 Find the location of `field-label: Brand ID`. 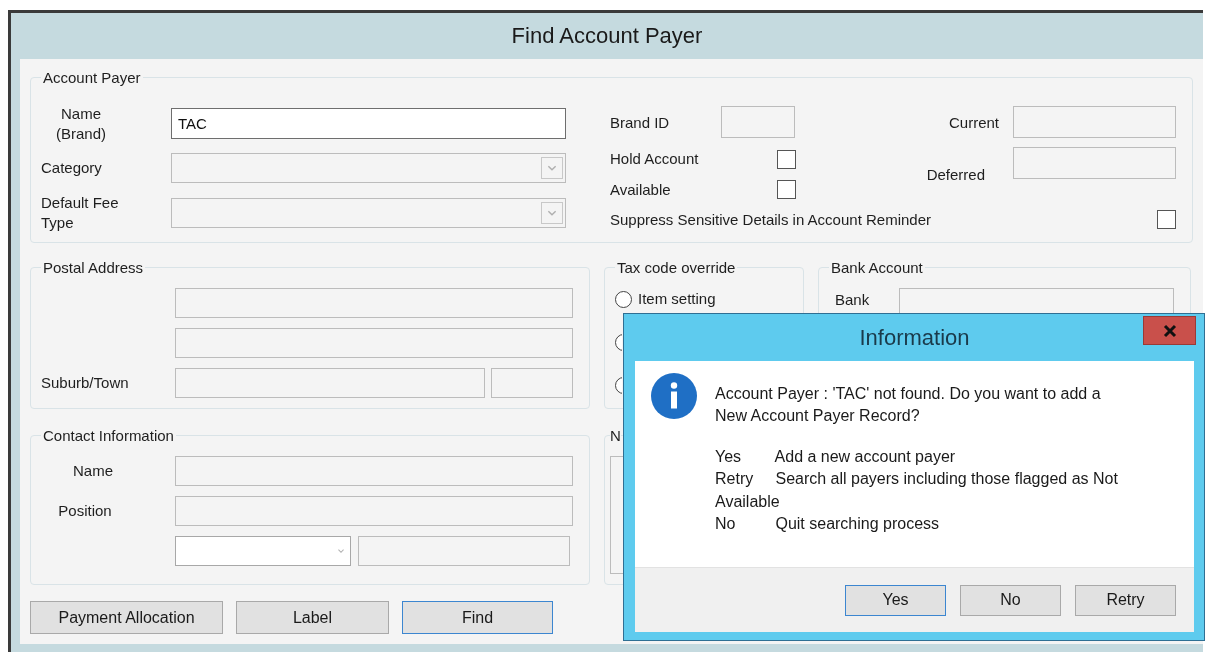

field-label: Brand ID is located at coordinates (640, 122).